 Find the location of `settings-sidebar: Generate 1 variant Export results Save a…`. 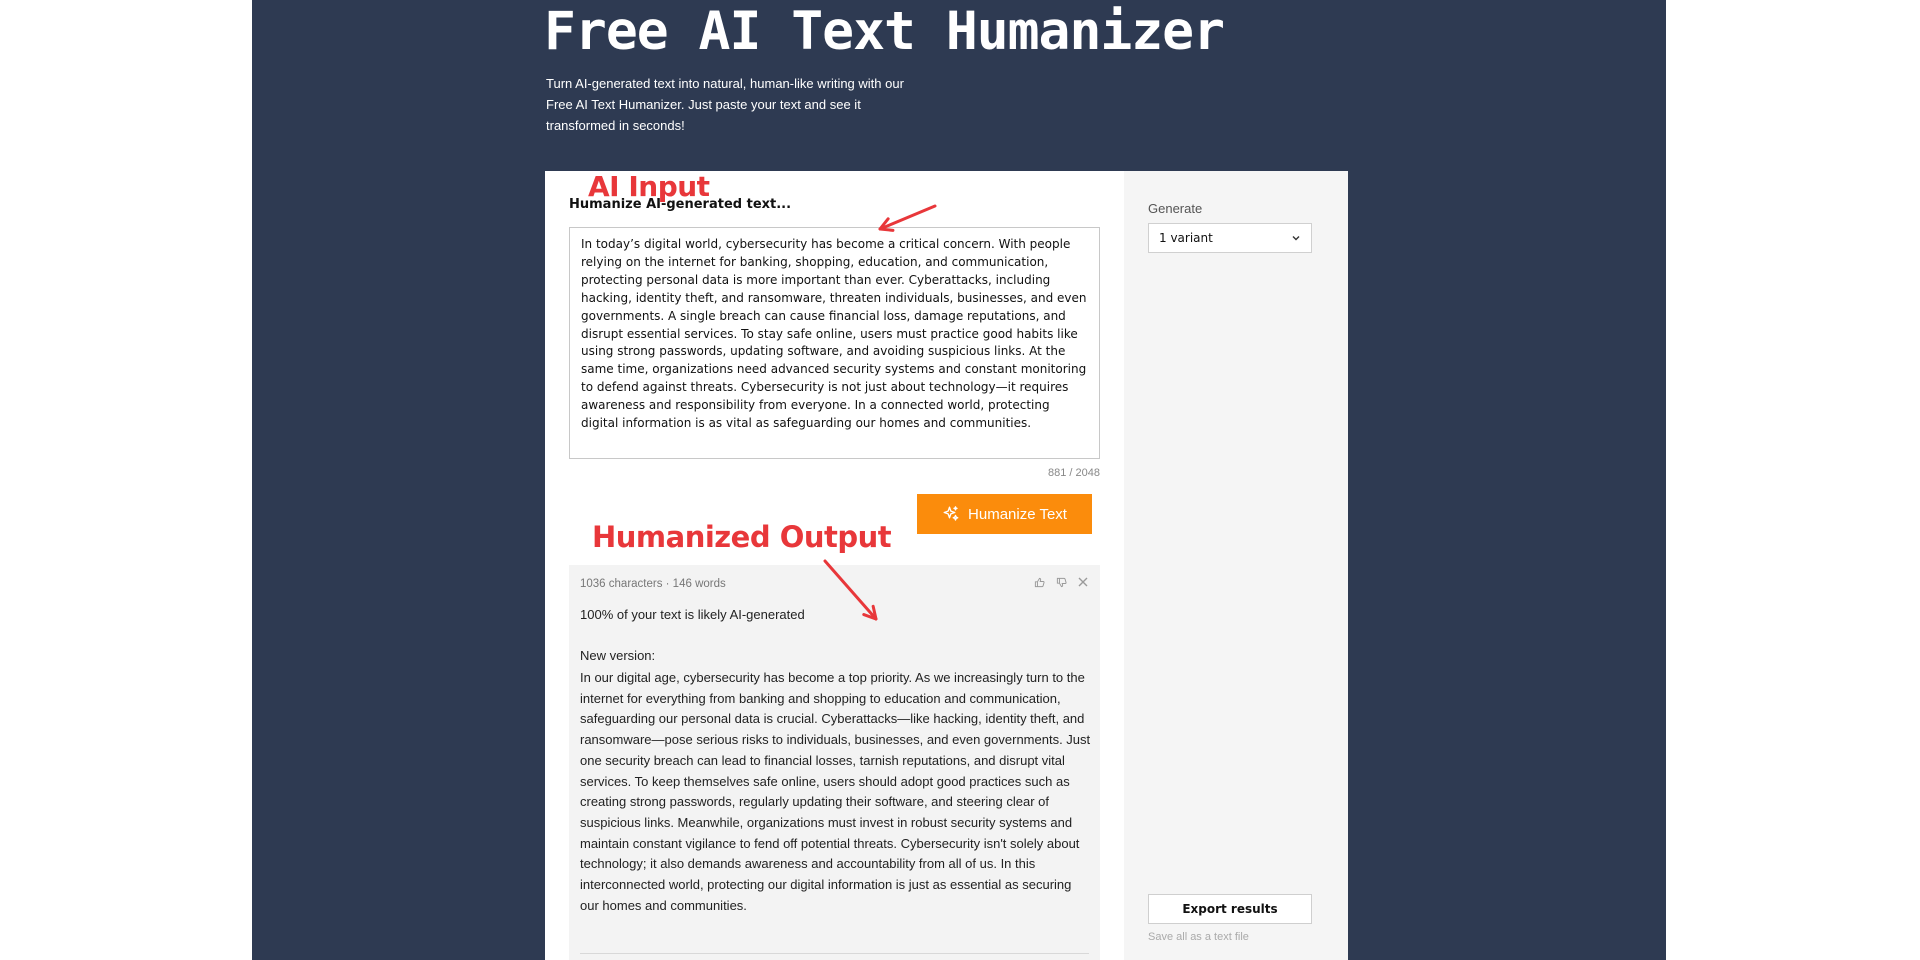

settings-sidebar: Generate 1 variant Export results Save a… is located at coordinates (1236, 565).